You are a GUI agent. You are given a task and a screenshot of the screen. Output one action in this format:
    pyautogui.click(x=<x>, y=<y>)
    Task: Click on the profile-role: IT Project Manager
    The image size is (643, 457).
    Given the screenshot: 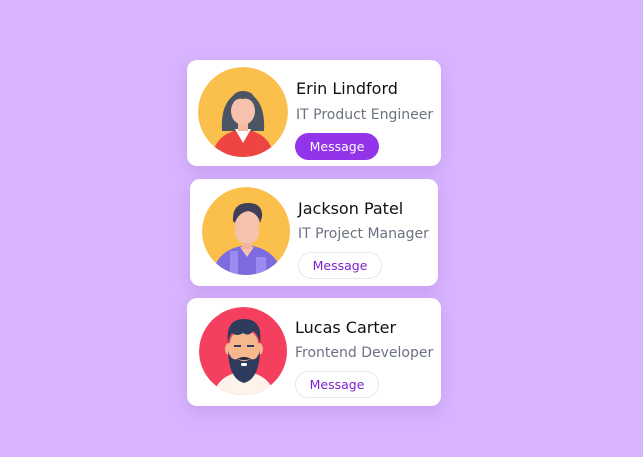 What is the action you would take?
    pyautogui.click(x=363, y=234)
    